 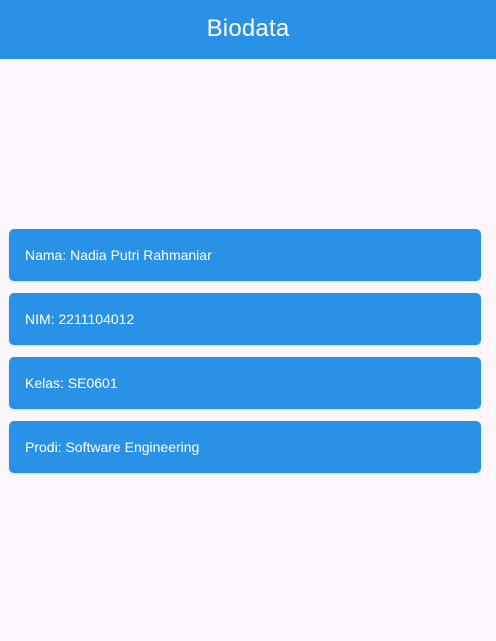 What do you see at coordinates (112, 447) in the screenshot?
I see `biodata-prodi-text: Prodi: Software Engineering` at bounding box center [112, 447].